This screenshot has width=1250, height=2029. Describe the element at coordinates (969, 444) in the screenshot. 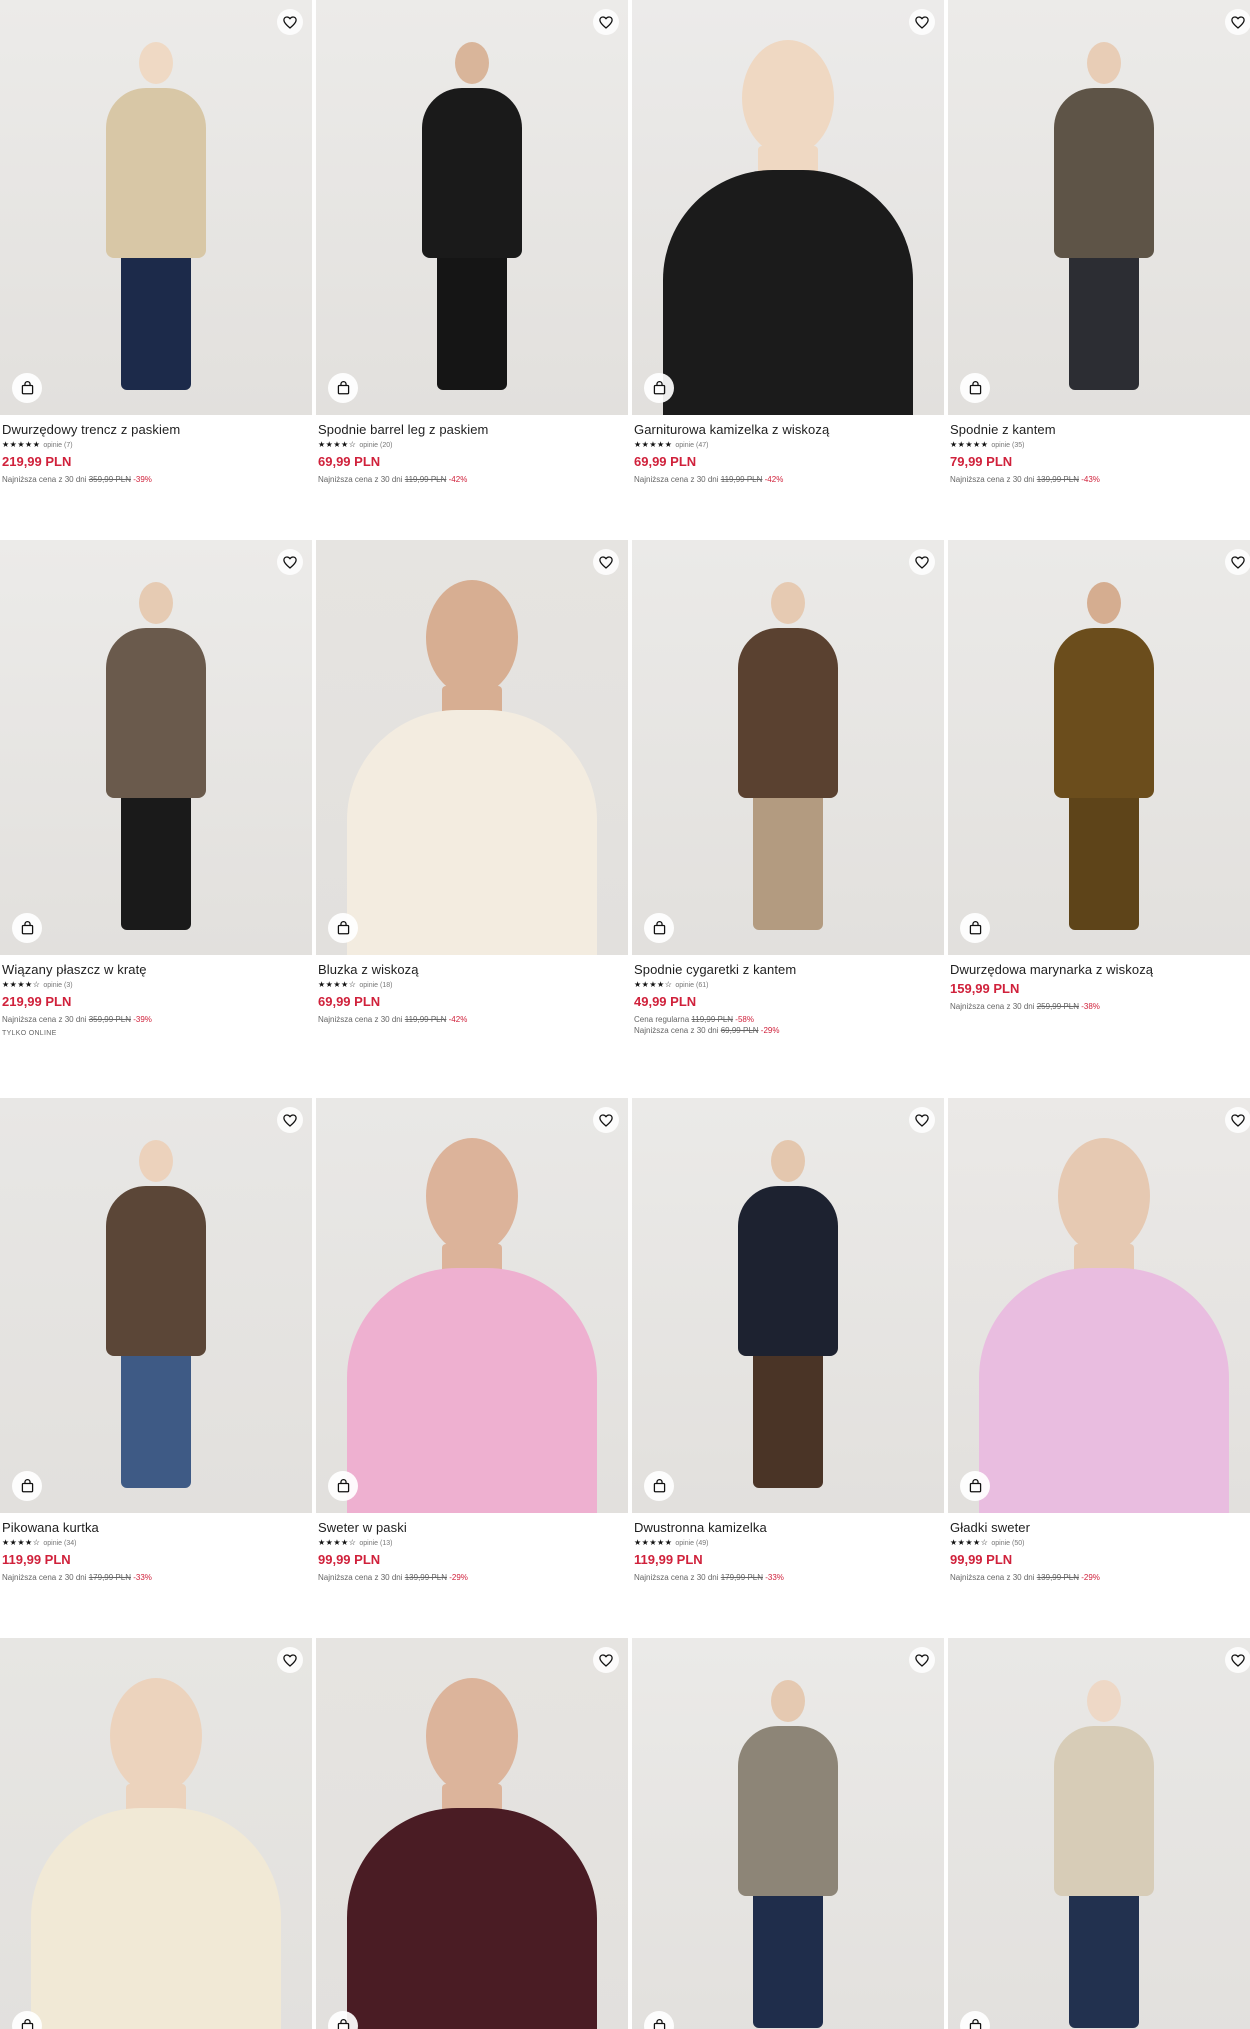

I see `rating-stars: ★★★★★` at that location.